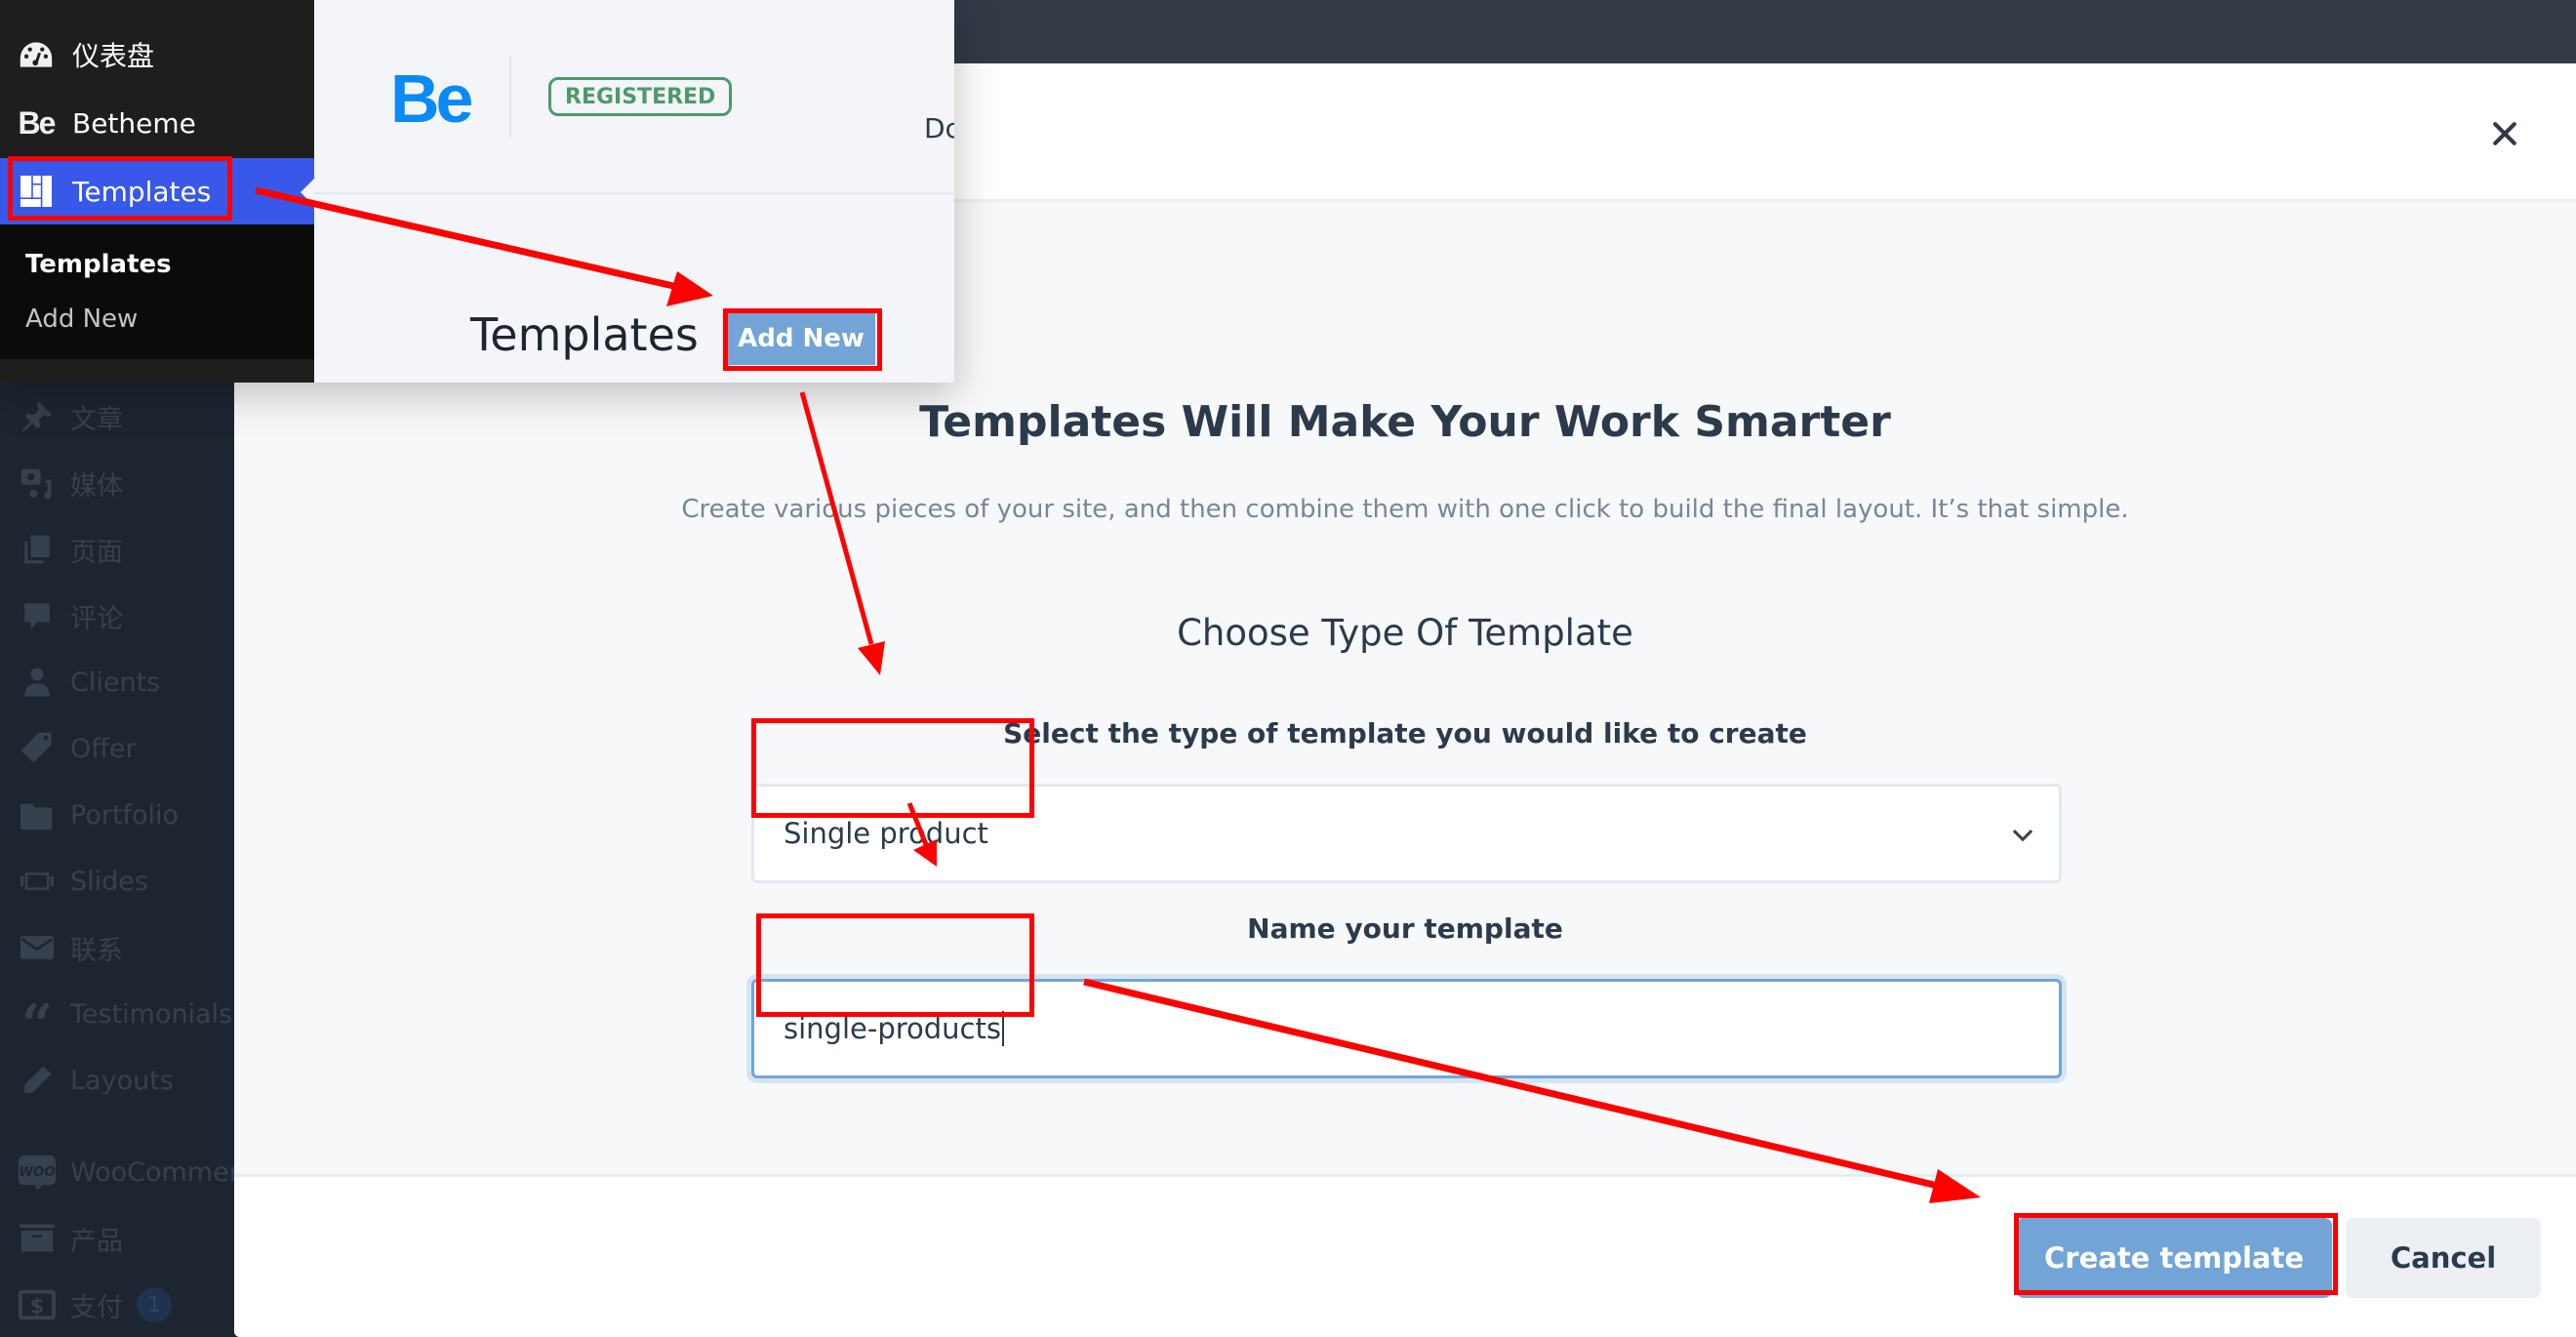 The image size is (2576, 1337). What do you see at coordinates (1003, 1028) in the screenshot?
I see `text-cursor` at bounding box center [1003, 1028].